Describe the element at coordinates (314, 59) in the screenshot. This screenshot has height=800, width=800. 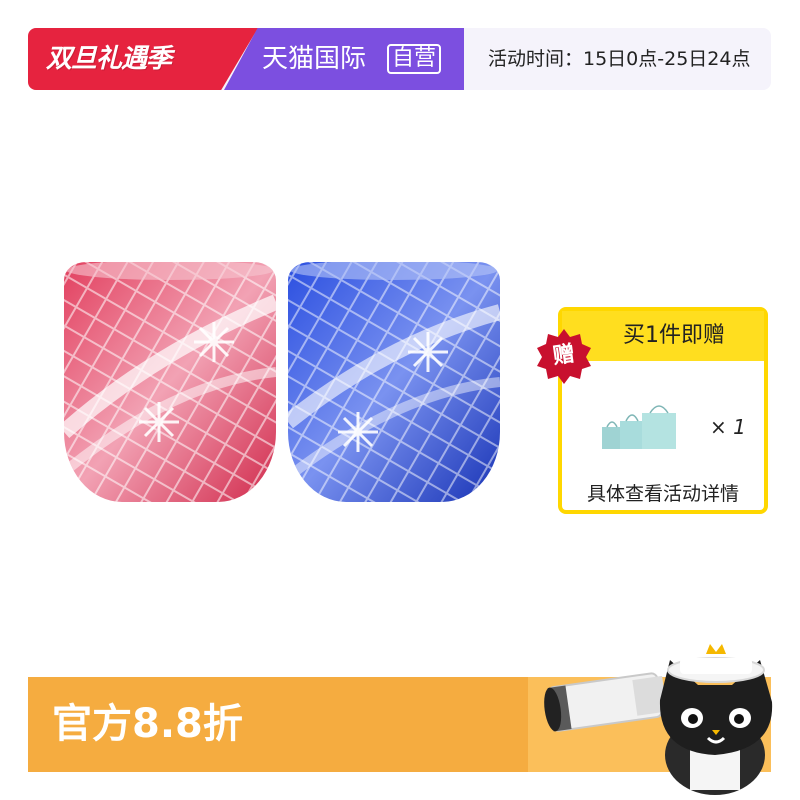
I see `store-name: 天猫国际` at that location.